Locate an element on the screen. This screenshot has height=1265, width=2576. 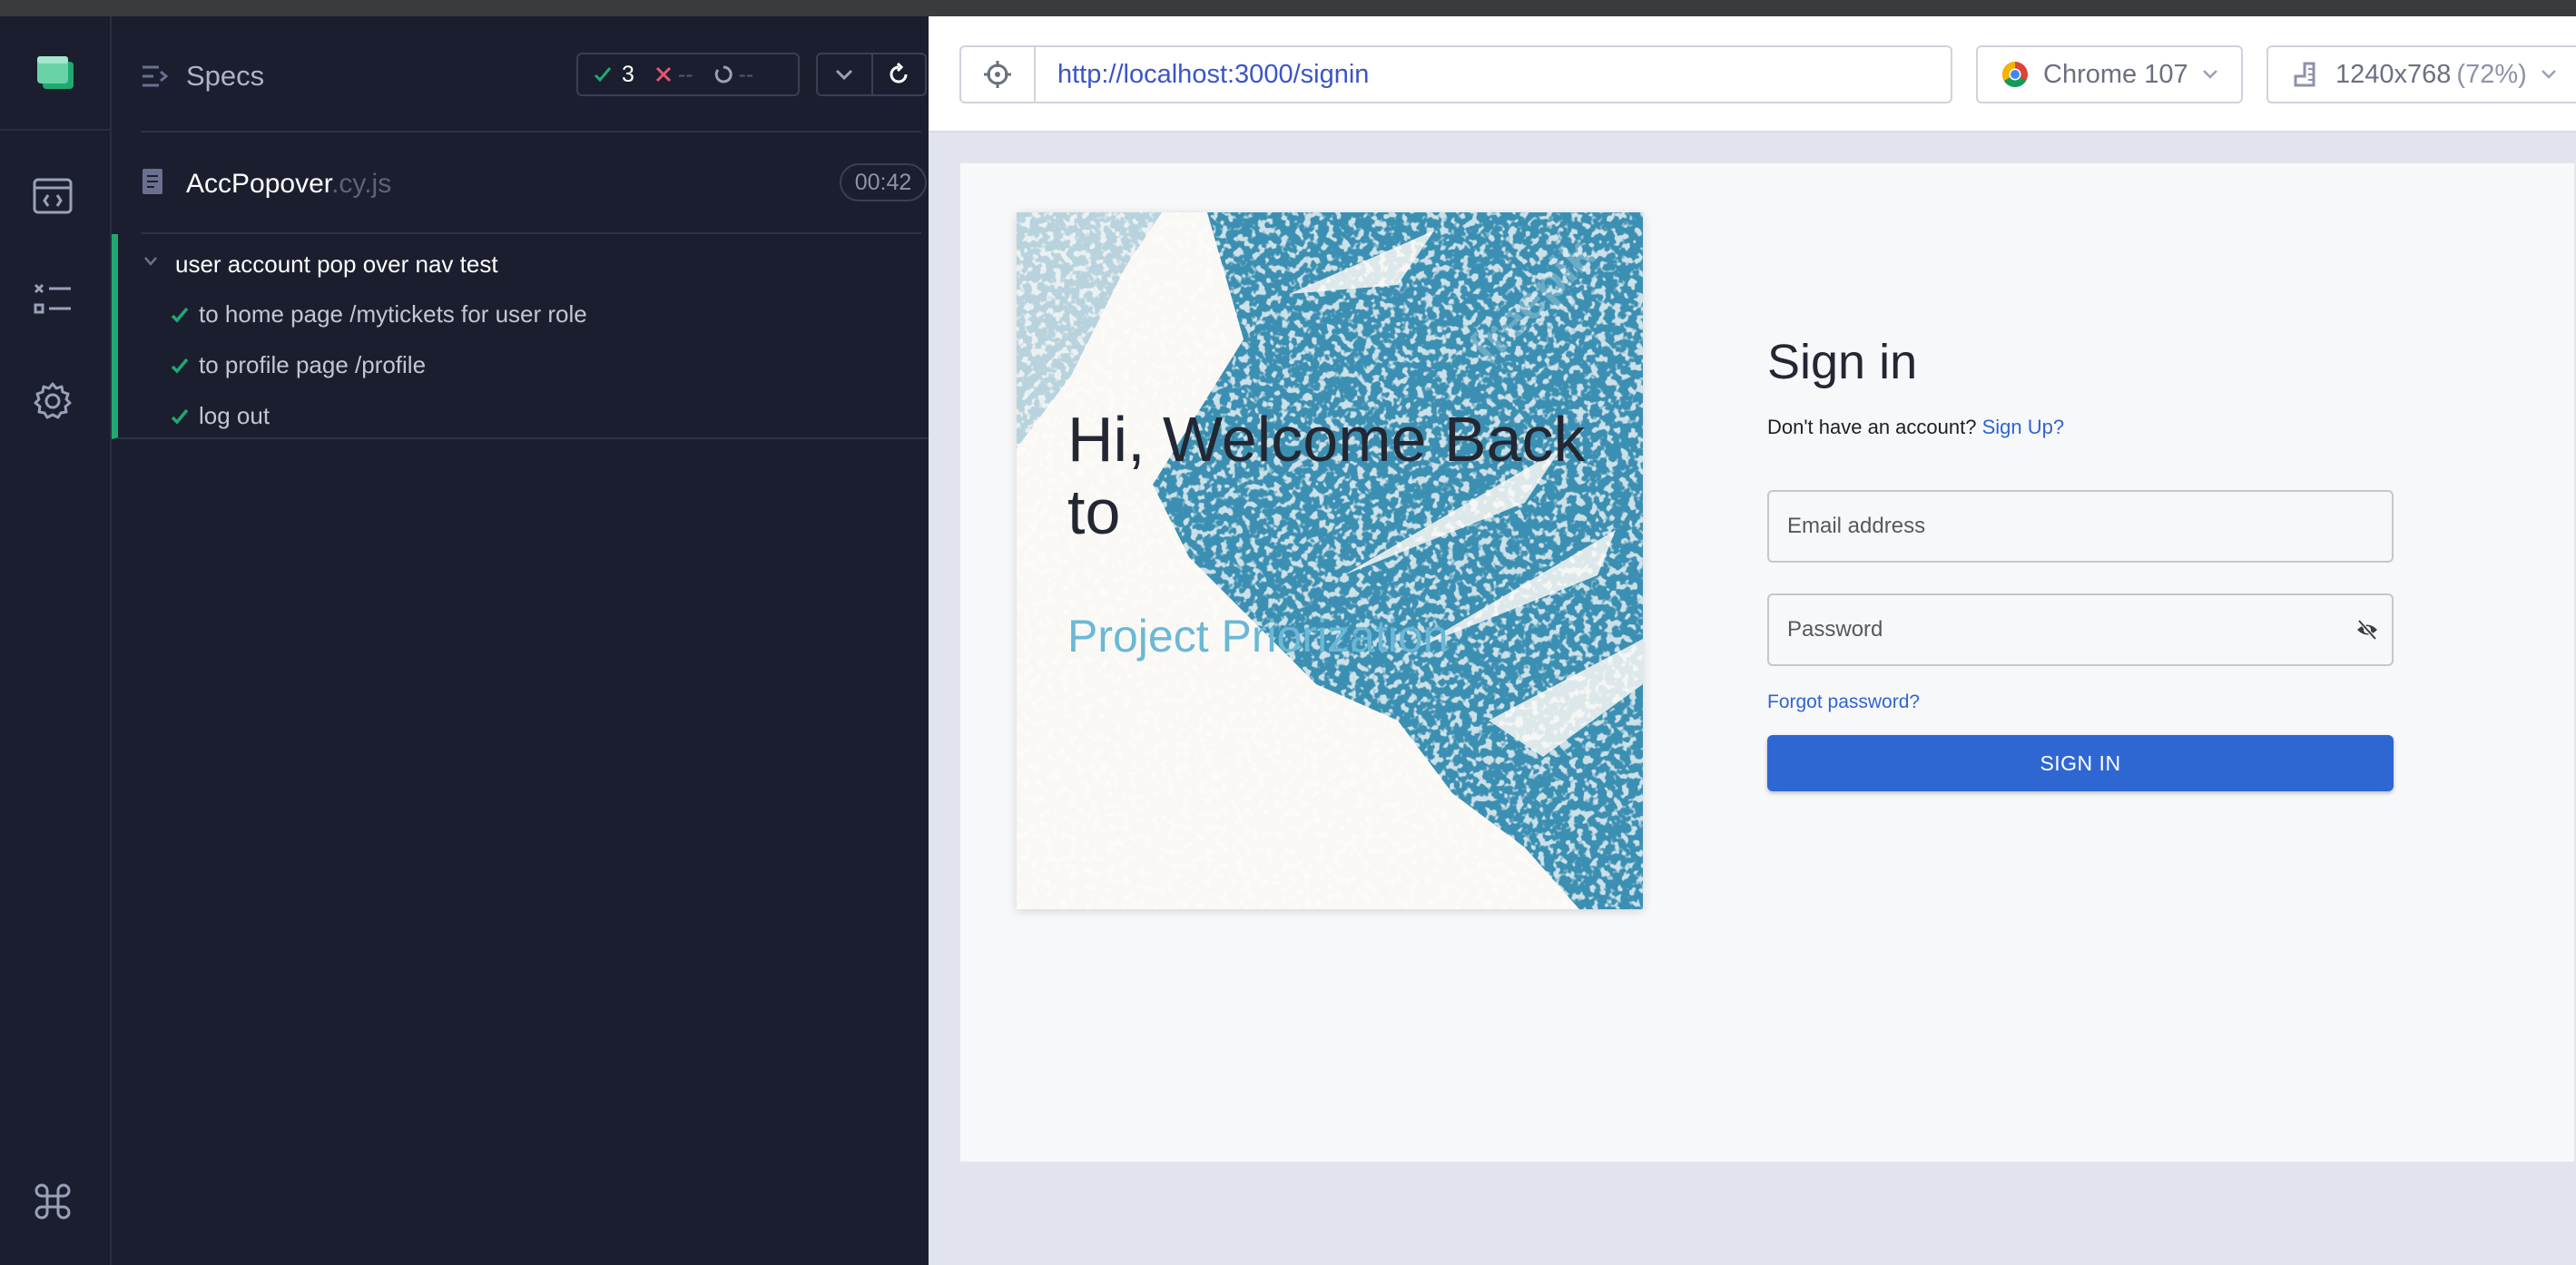
duration-badge: 00:42 is located at coordinates (883, 182).